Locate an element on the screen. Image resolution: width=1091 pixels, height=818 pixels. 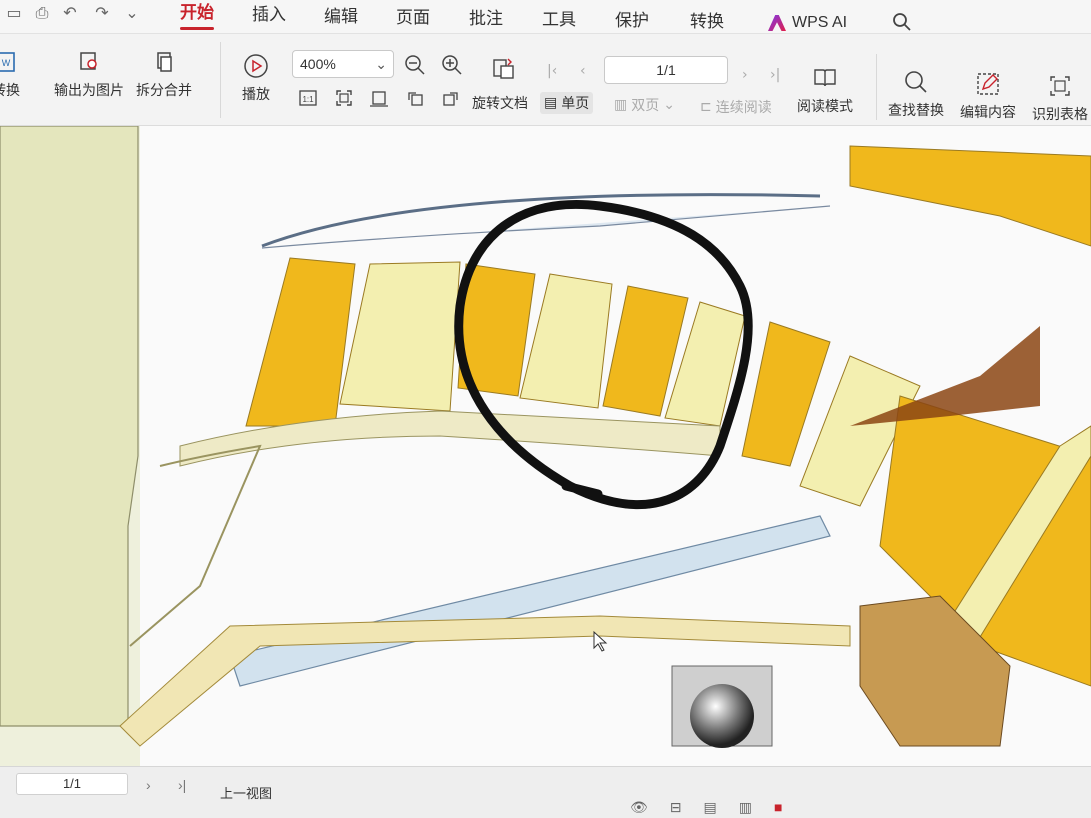
play-icon is located at coordinates (256, 66).